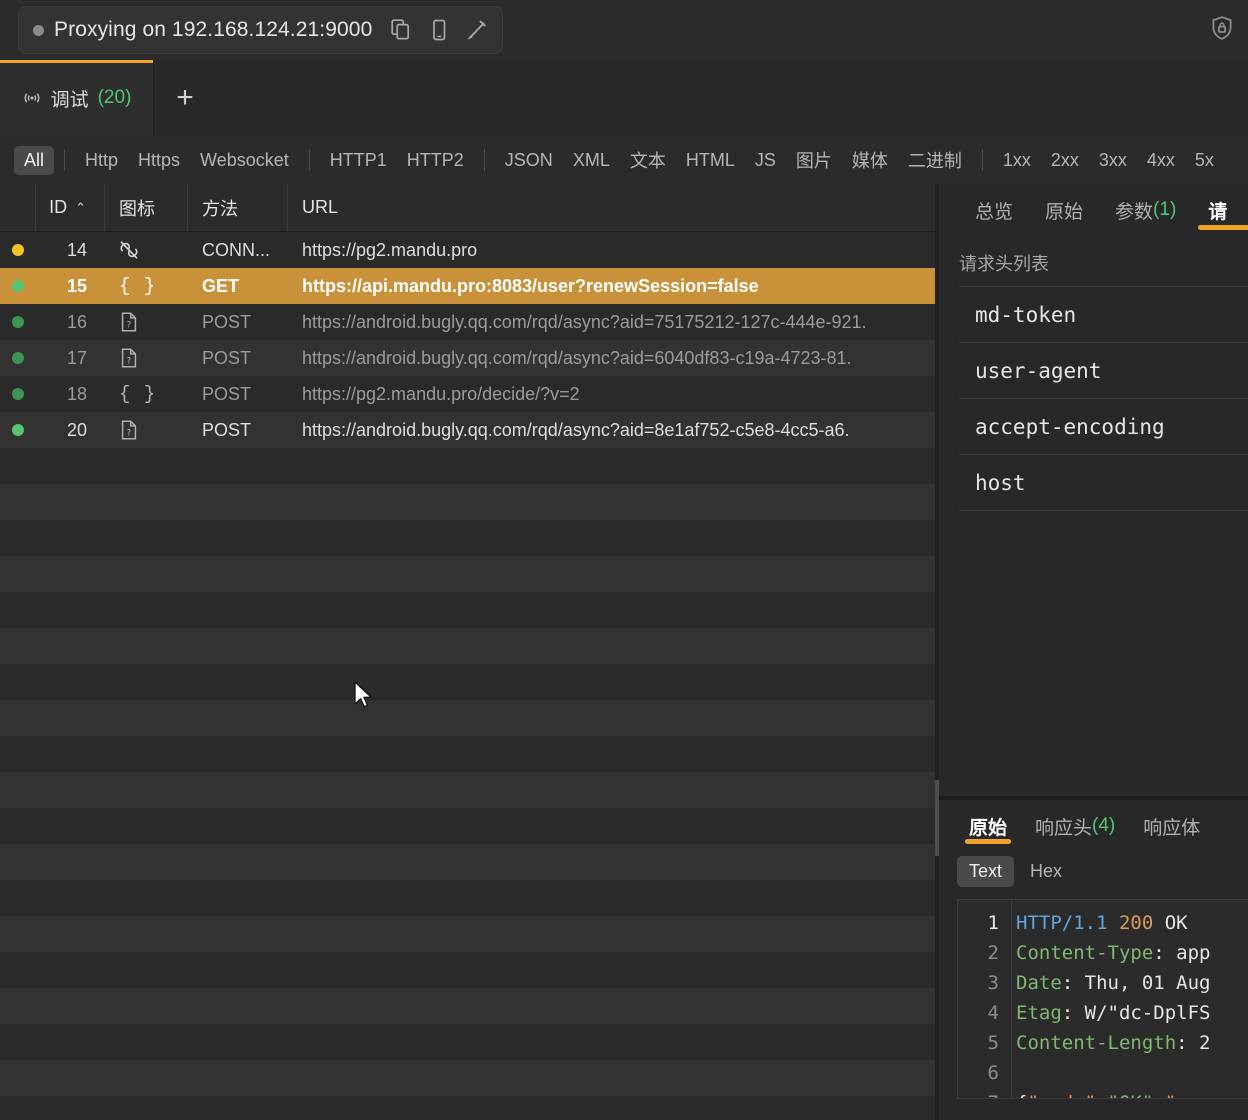 The width and height of the screenshot is (1248, 1120). What do you see at coordinates (1065, 160) in the screenshot?
I see `filter-2xx: 2xx` at bounding box center [1065, 160].